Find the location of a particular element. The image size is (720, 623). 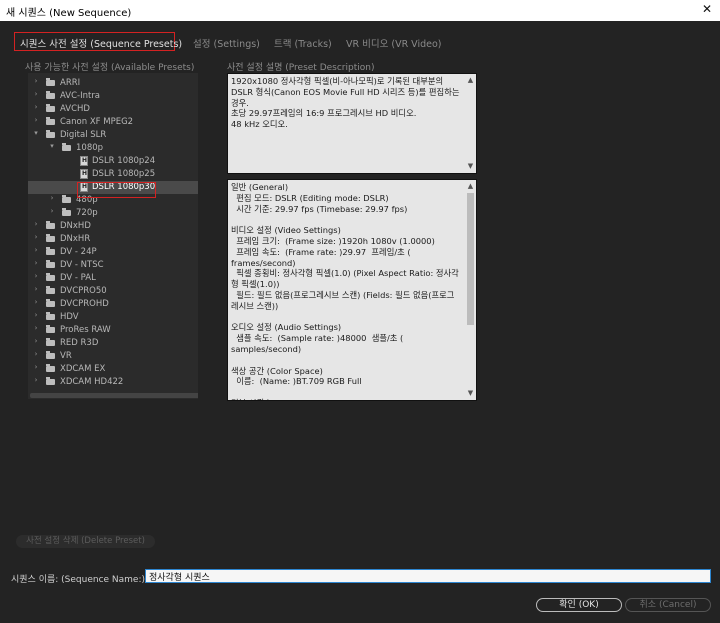

preset-folder-item: › DNxHR is located at coordinates (113, 239).